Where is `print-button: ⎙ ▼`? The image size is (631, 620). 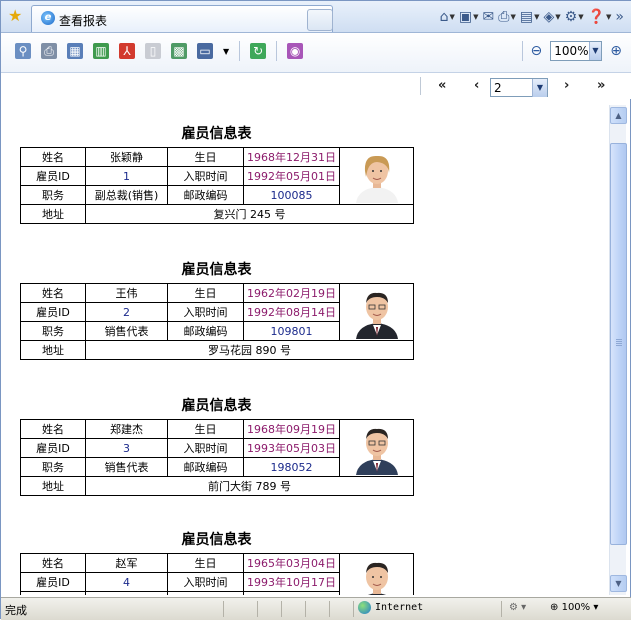 print-button: ⎙ ▼ is located at coordinates (507, 17).